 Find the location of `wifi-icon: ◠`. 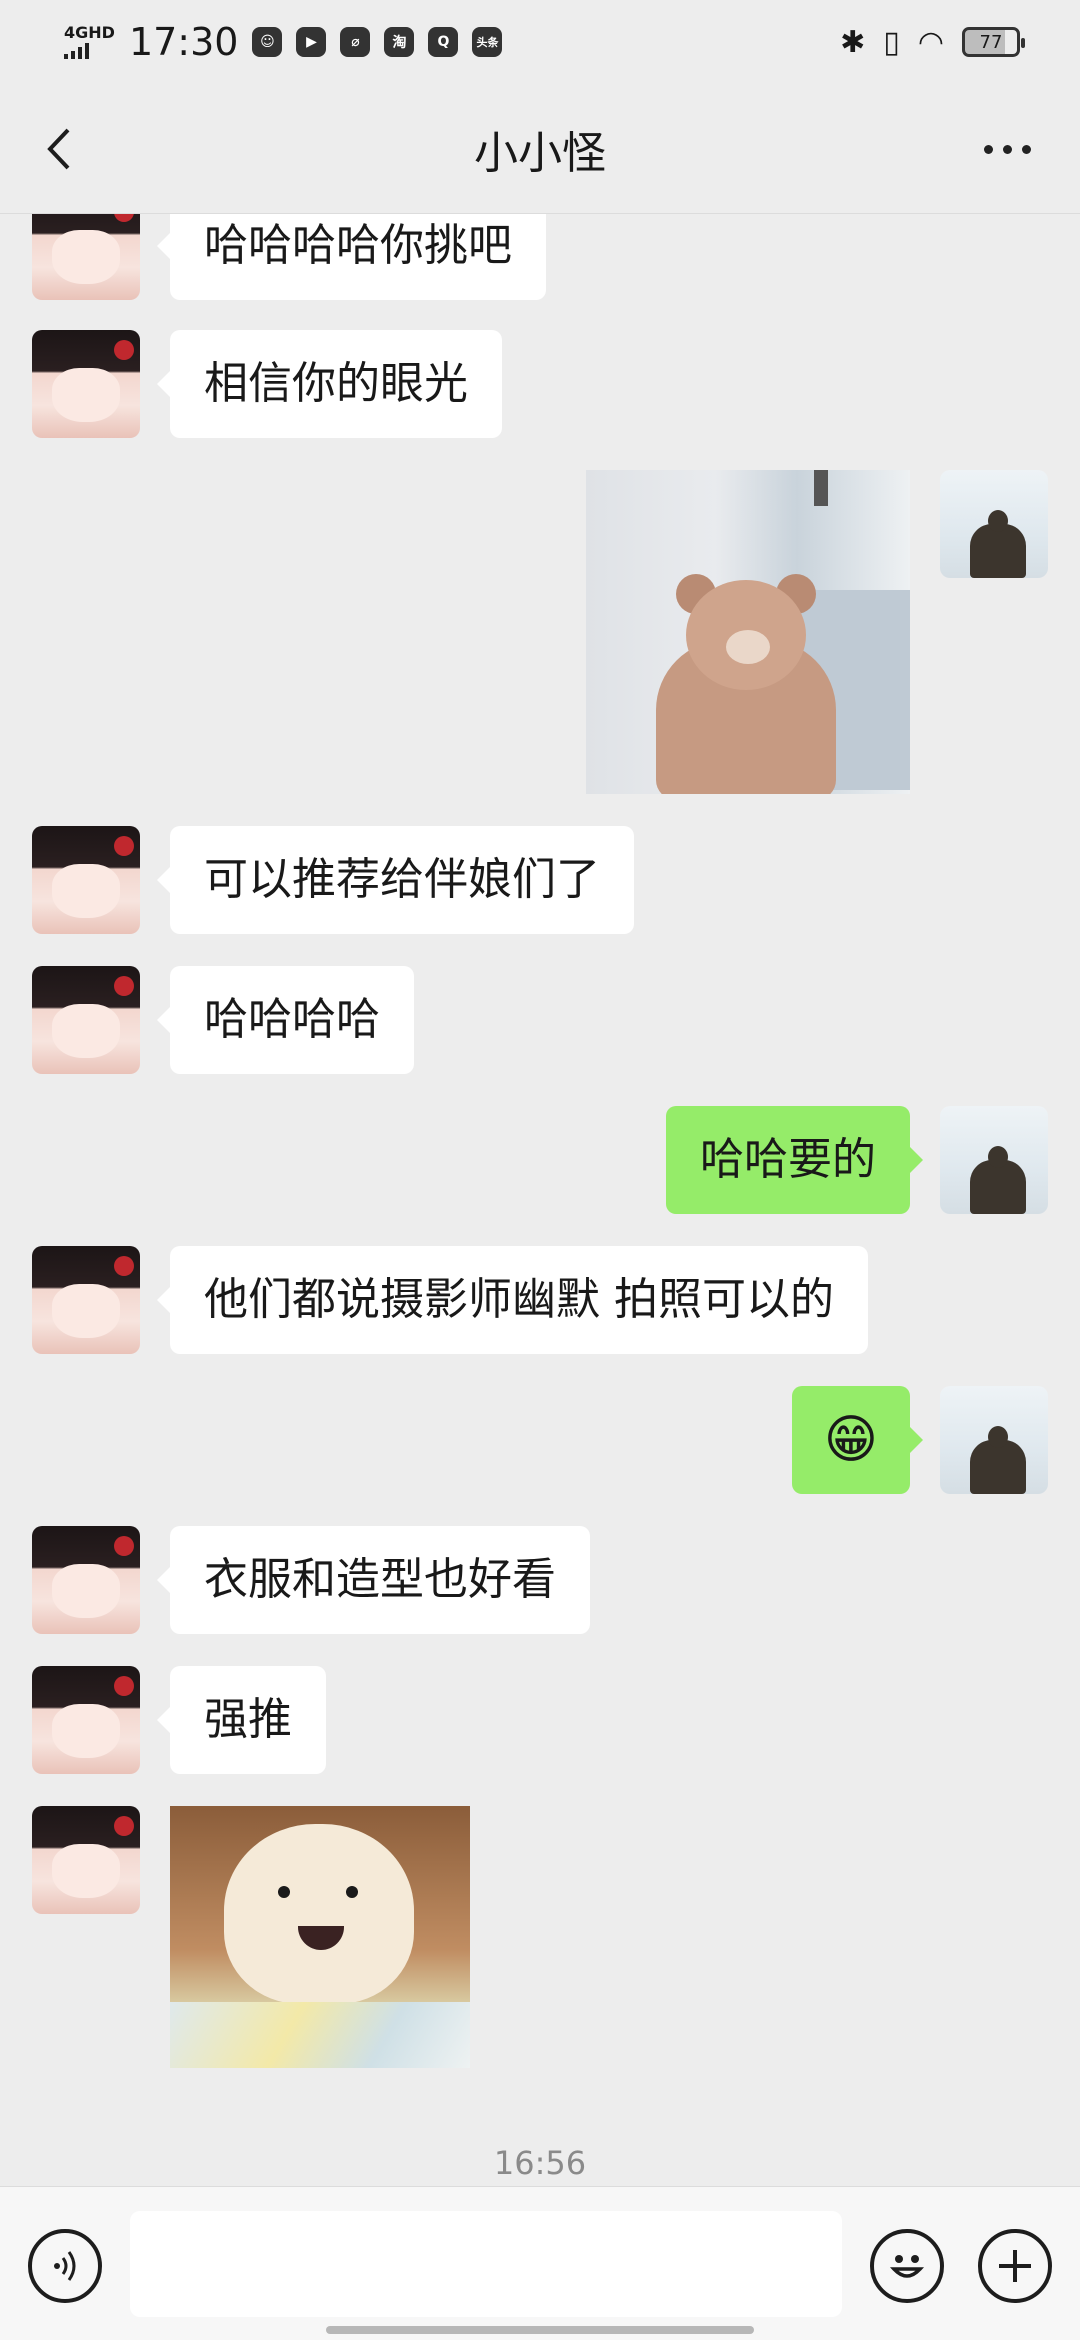

wifi-icon: ◠ is located at coordinates (930, 42).